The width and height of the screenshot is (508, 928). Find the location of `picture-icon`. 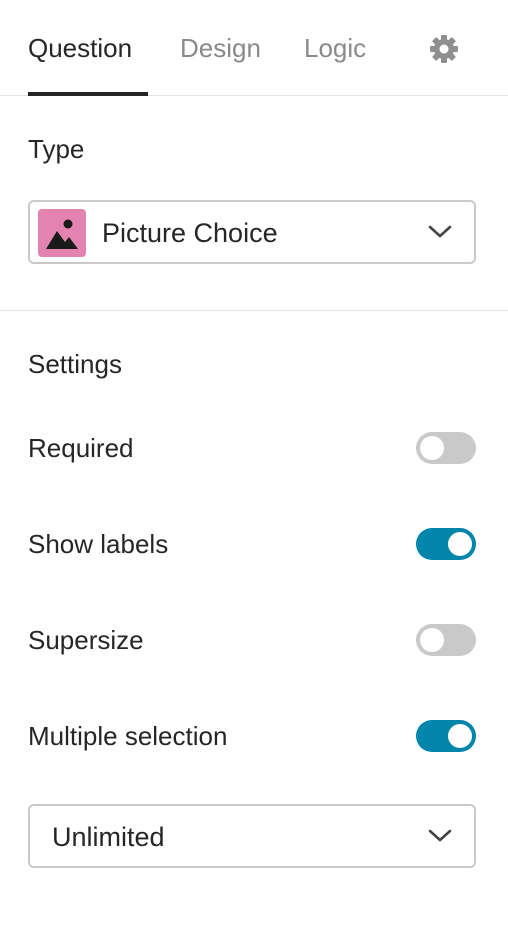

picture-icon is located at coordinates (62, 233).